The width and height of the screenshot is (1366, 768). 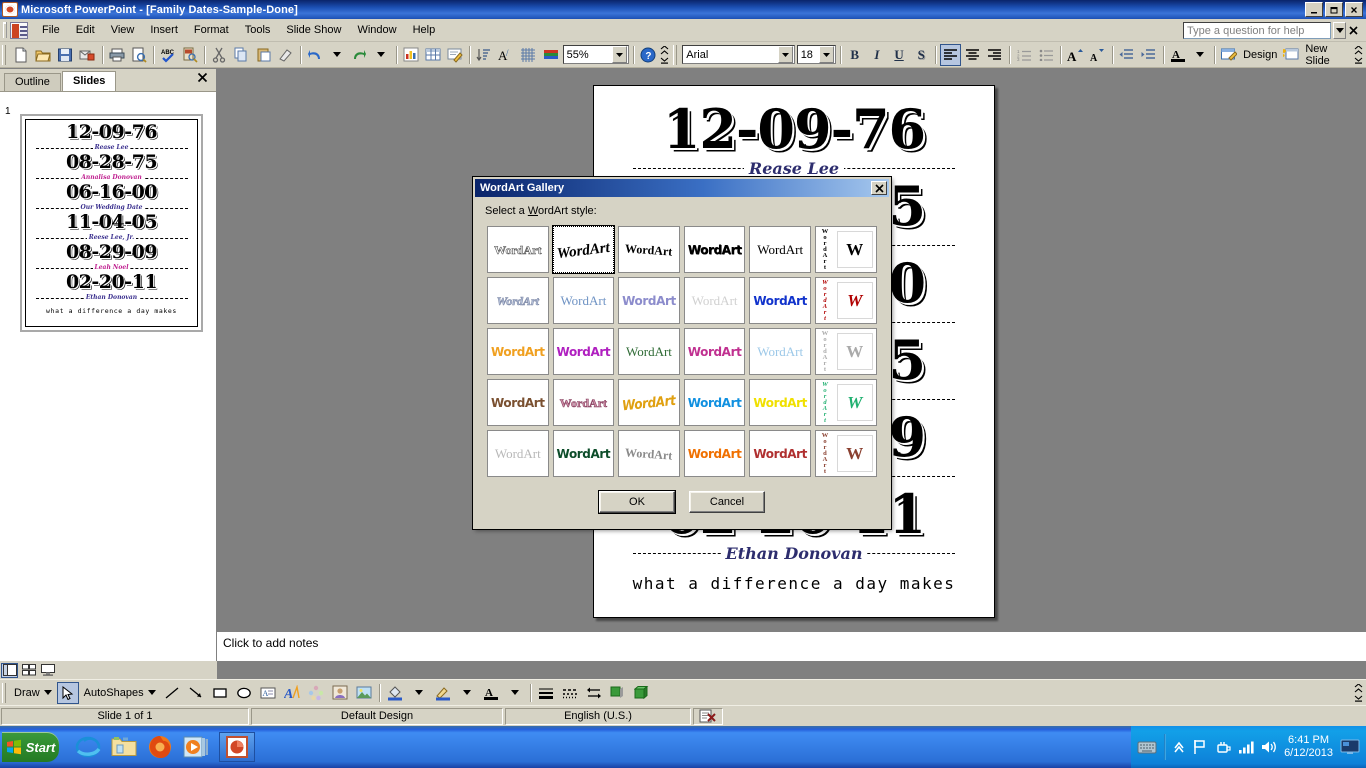 I want to click on wordart-style-29: WordArt, so click(x=780, y=453).